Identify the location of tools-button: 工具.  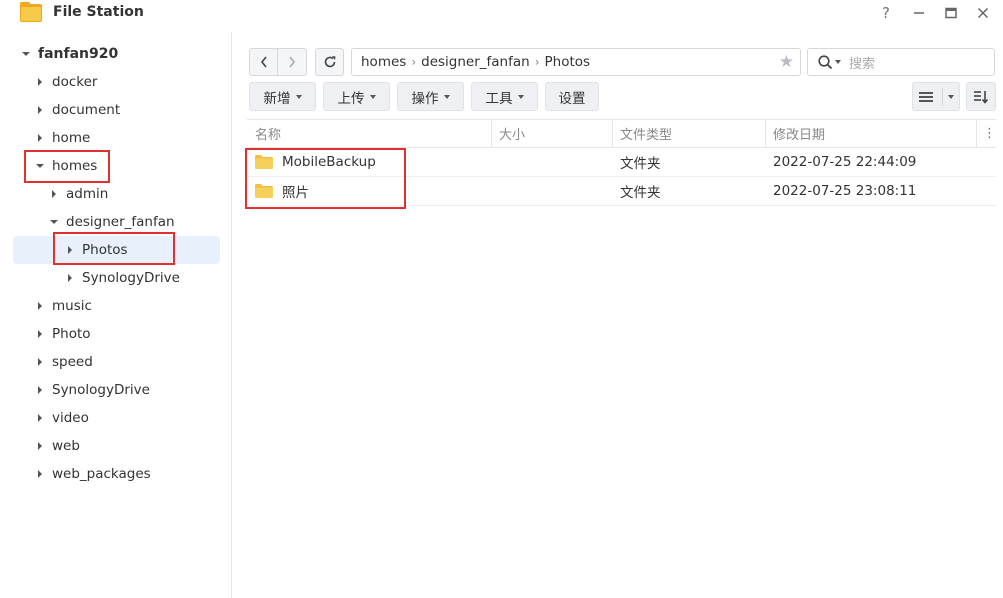
(504, 96).